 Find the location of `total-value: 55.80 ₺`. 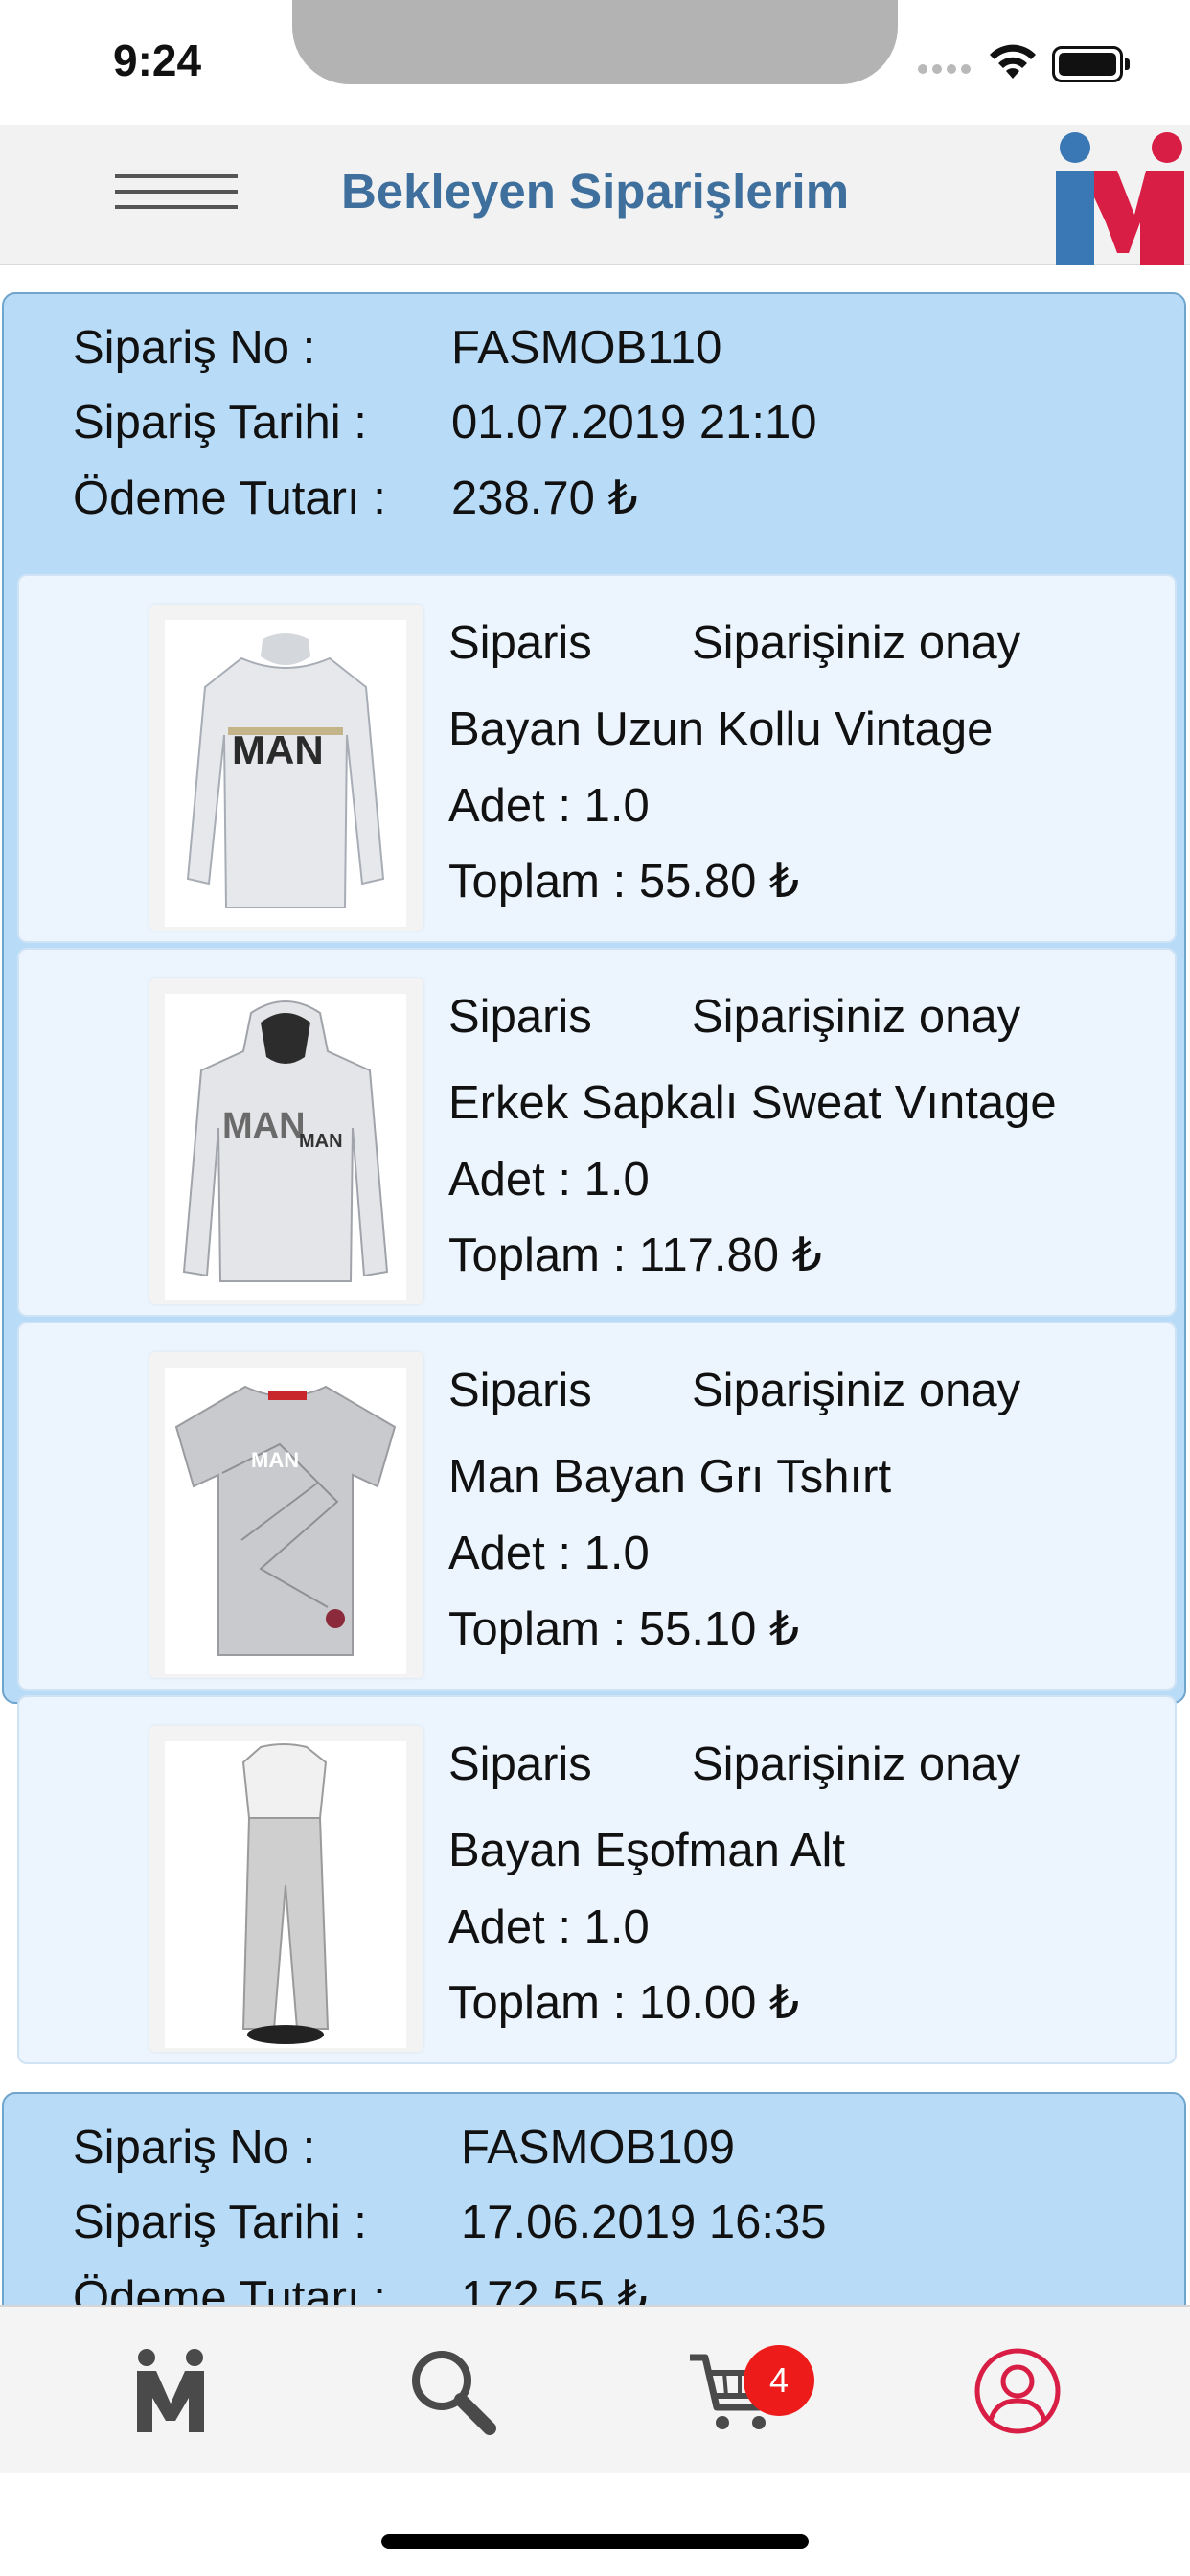

total-value: 55.80 ₺ is located at coordinates (719, 882).